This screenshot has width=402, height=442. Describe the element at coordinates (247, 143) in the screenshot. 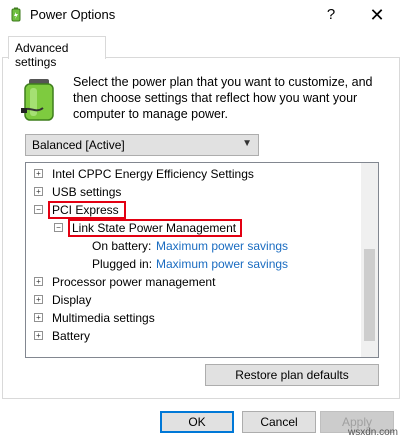

I see `chevron-down-icon: ▼` at that location.